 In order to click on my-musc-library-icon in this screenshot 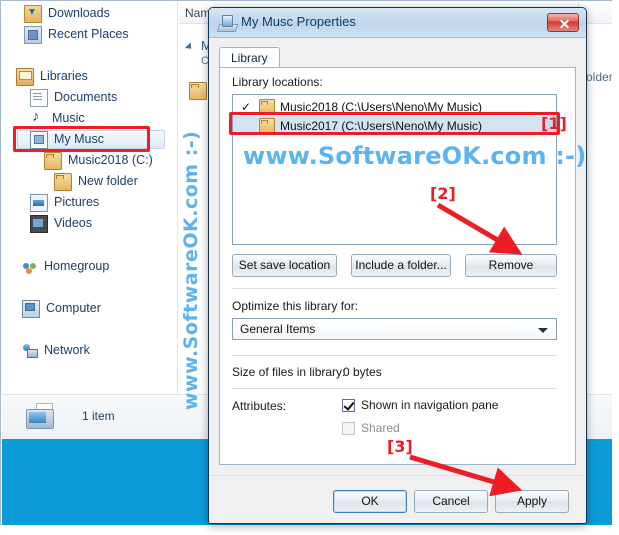, I will do `click(39, 139)`.